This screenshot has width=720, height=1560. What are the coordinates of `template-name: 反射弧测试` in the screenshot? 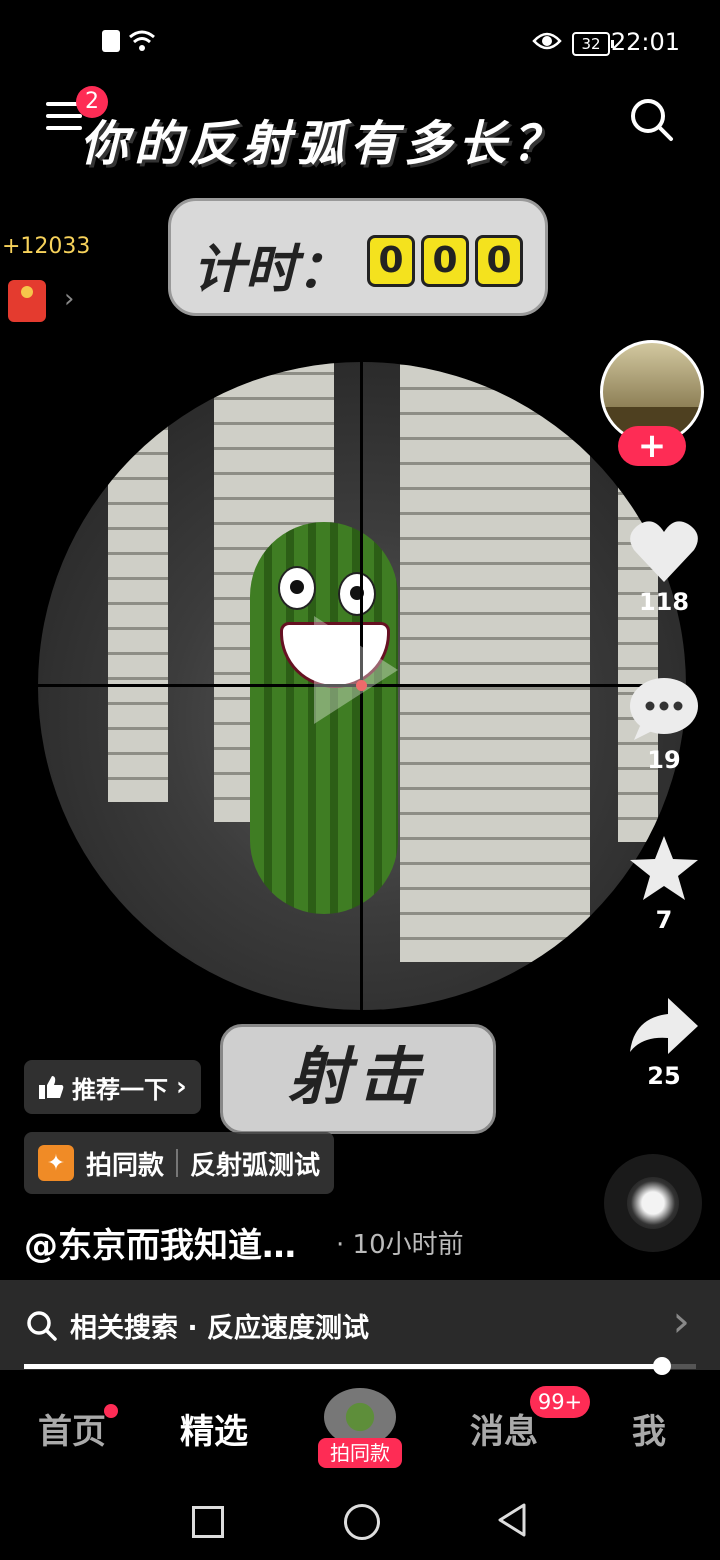 It's located at (255, 1165).